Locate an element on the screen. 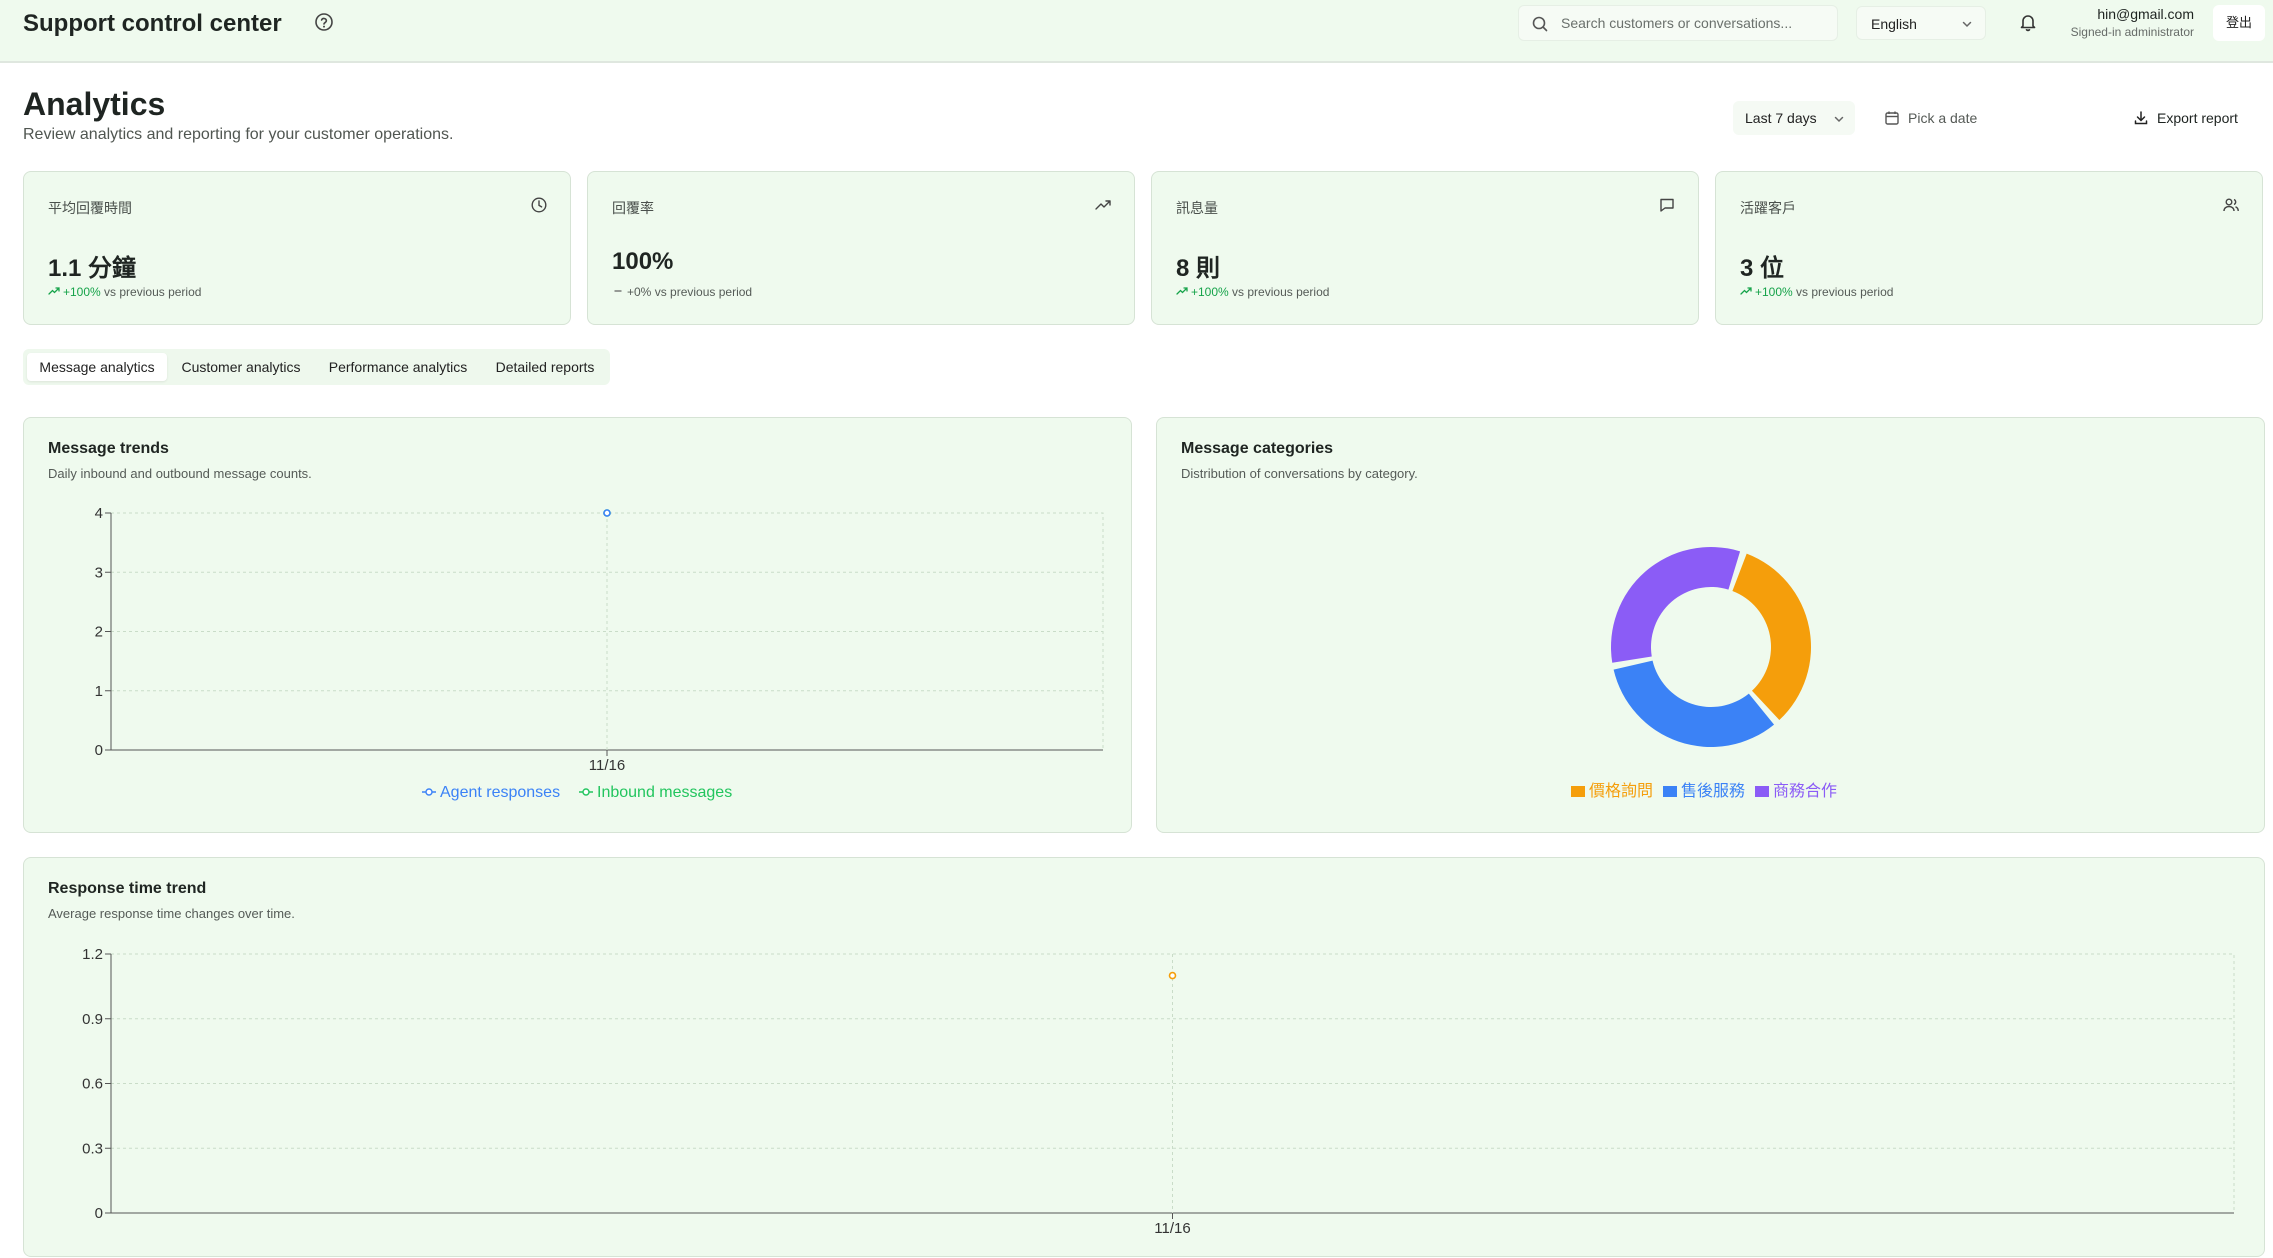  y-tick-label: 3 is located at coordinates (99, 572).